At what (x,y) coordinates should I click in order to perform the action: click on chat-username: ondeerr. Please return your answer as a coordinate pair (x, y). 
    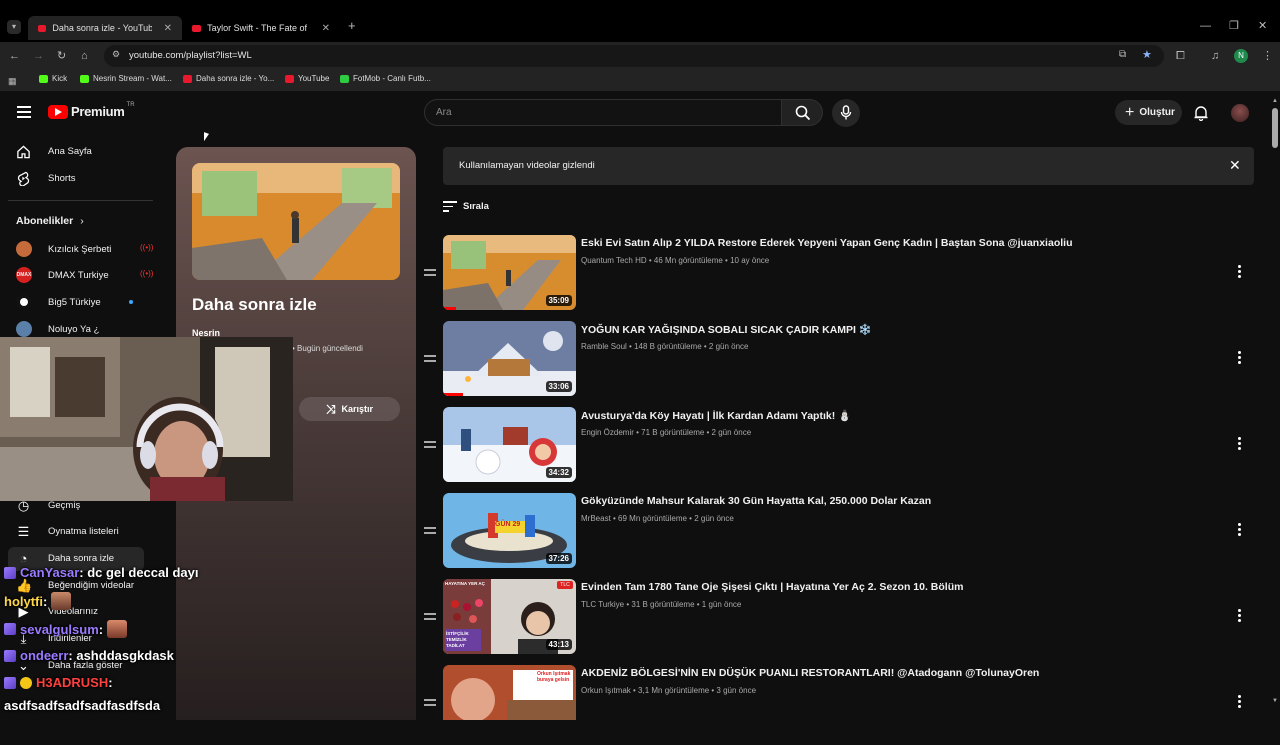
    Looking at the image, I should click on (44, 655).